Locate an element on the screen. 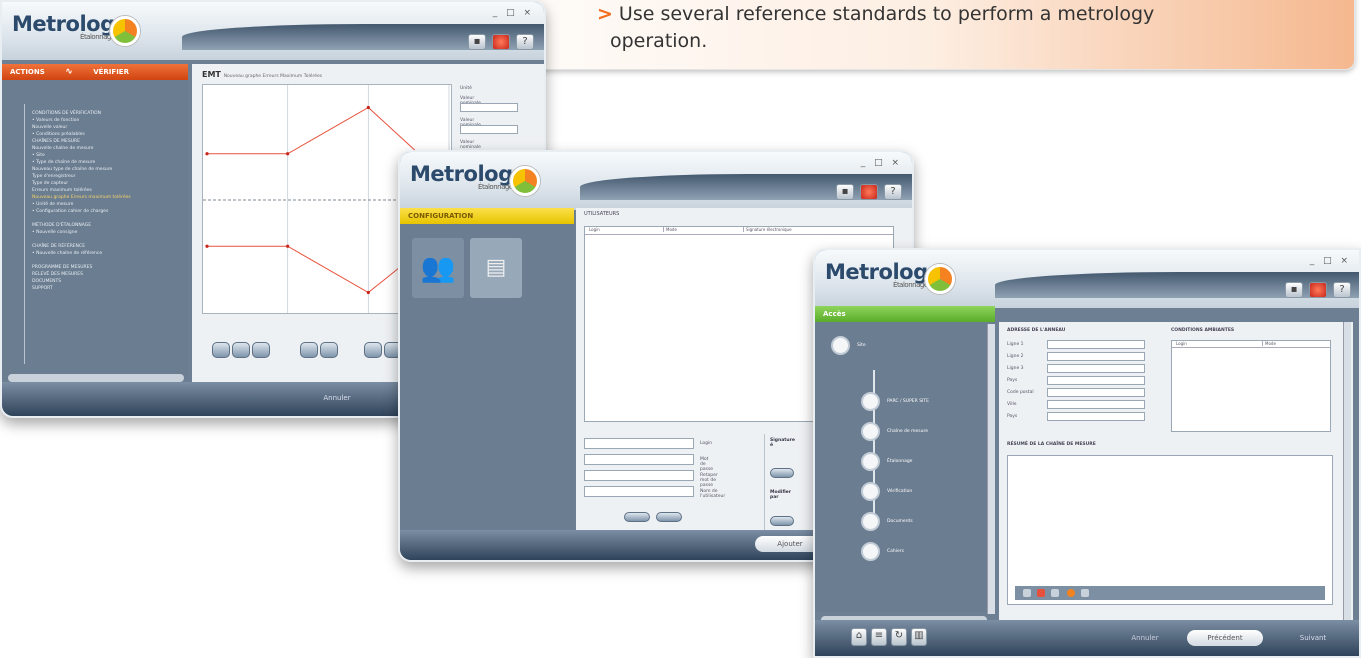 The height and width of the screenshot is (658, 1361). wave-icon: ∿ is located at coordinates (69, 72).